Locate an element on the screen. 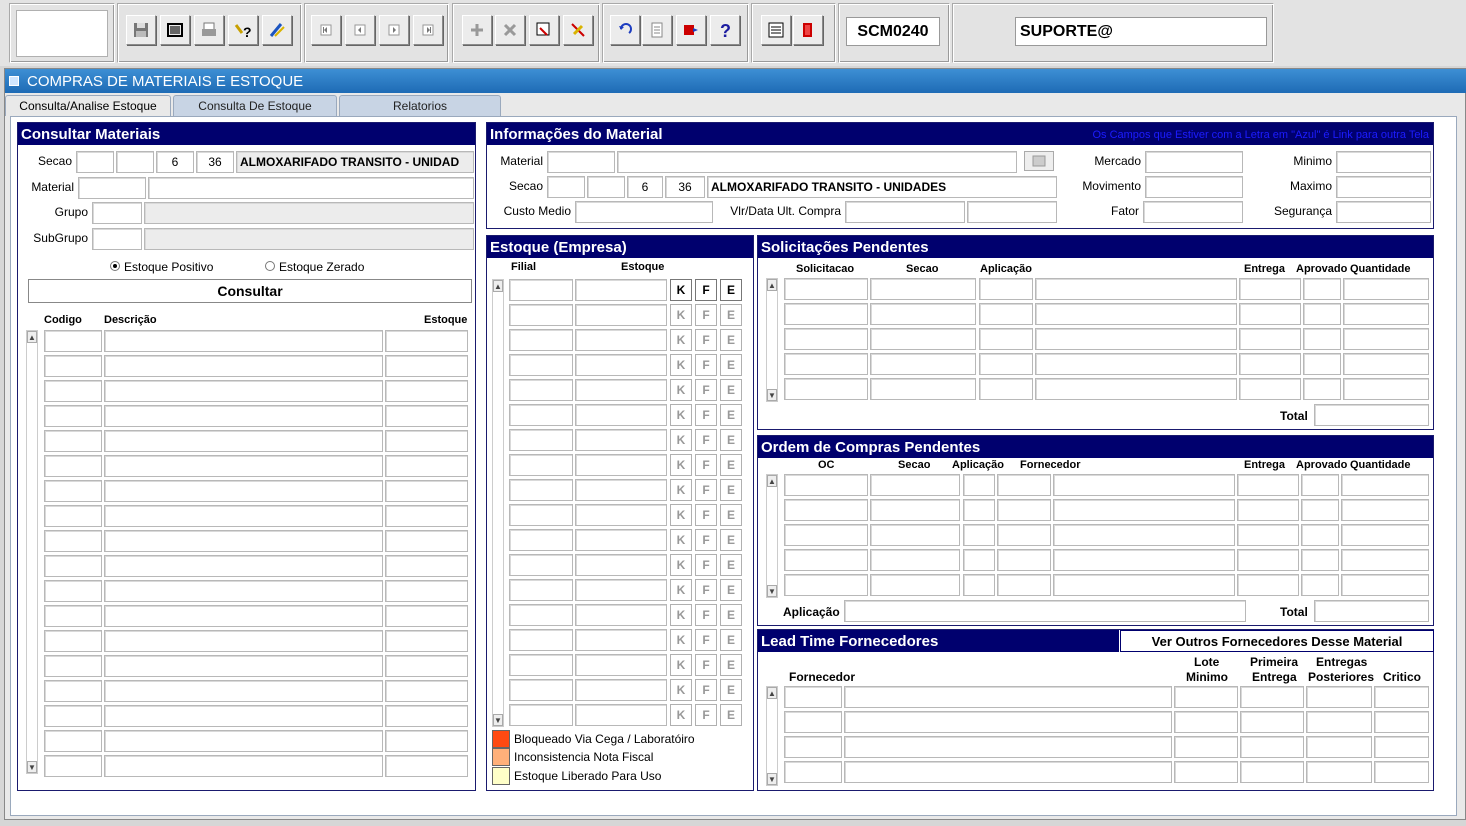  fornecedor-desc-cell is located at coordinates (1144, 485).